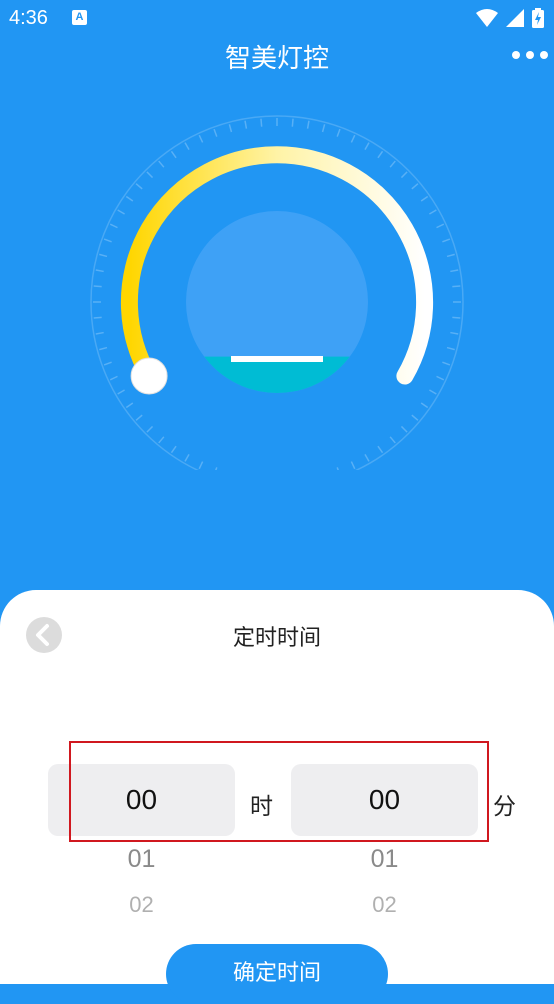 This screenshot has width=554, height=1004. I want to click on hour-option: 01, so click(141, 859).